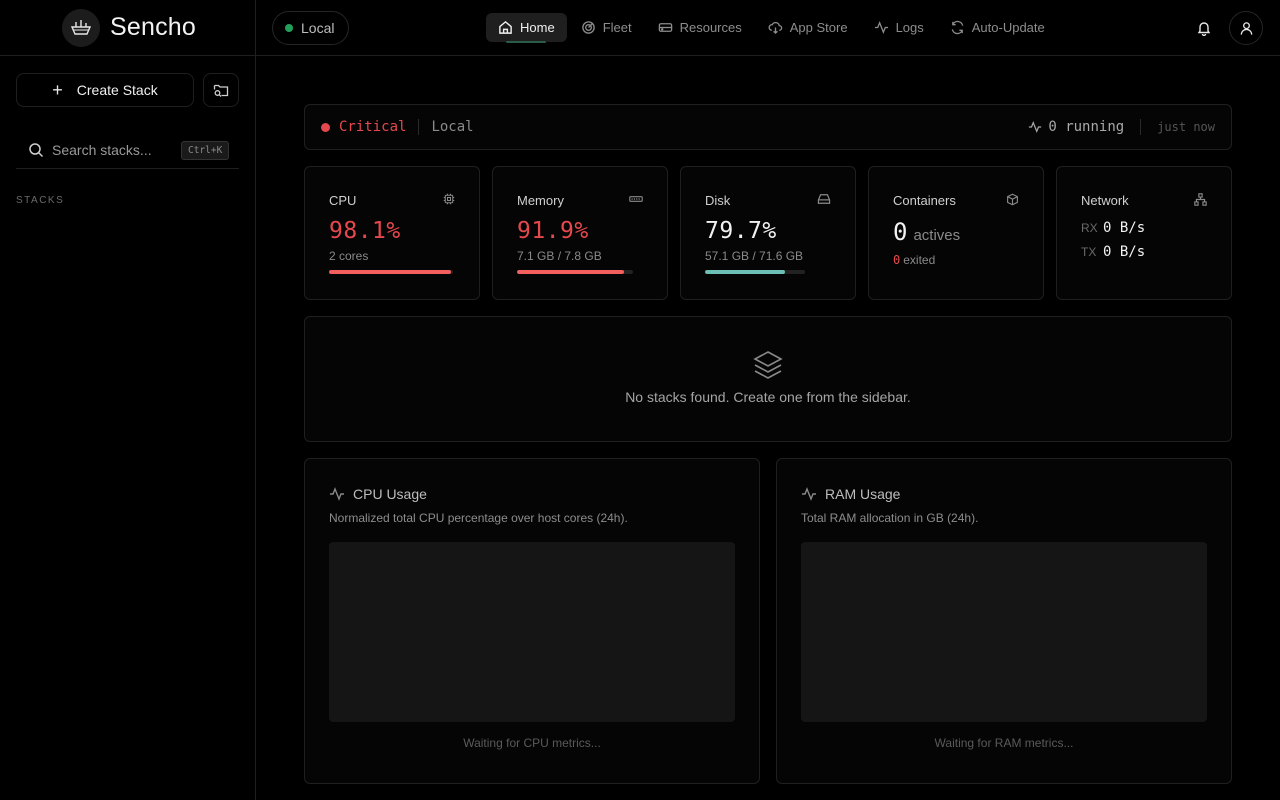  What do you see at coordinates (588, 27) in the screenshot?
I see `radar-icon` at bounding box center [588, 27].